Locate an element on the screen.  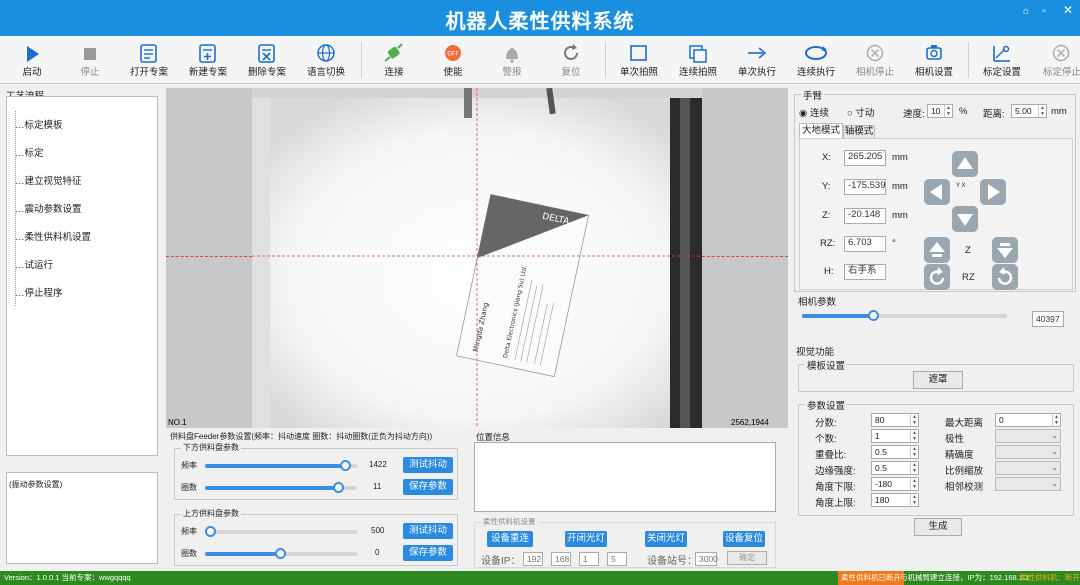
upper-turns-label: 圈数 is located at coordinates (189, 553).